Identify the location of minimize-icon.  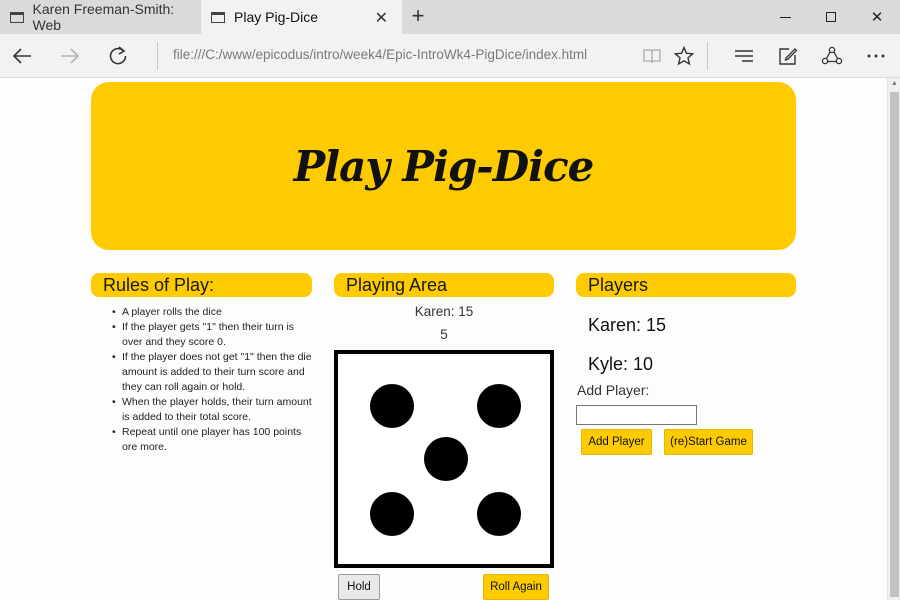
(785, 17).